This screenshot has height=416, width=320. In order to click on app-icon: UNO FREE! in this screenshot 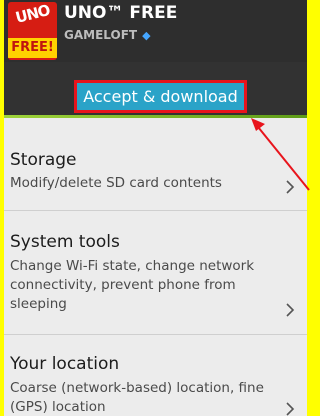, I will do `click(32, 31)`.